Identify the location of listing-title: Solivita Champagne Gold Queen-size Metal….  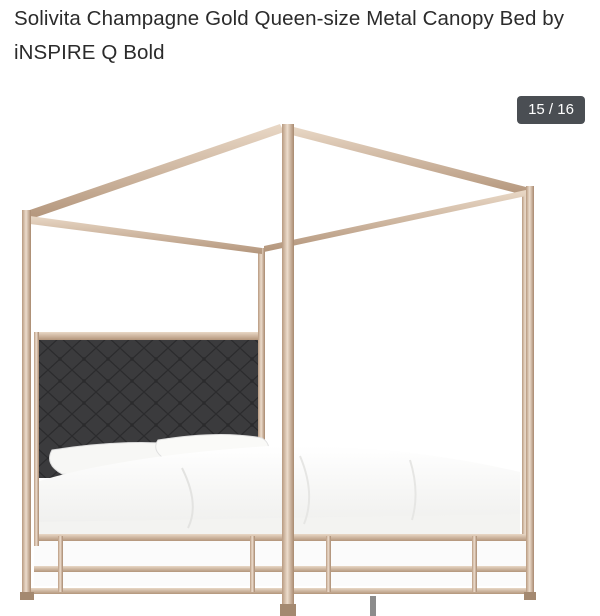
(289, 35).